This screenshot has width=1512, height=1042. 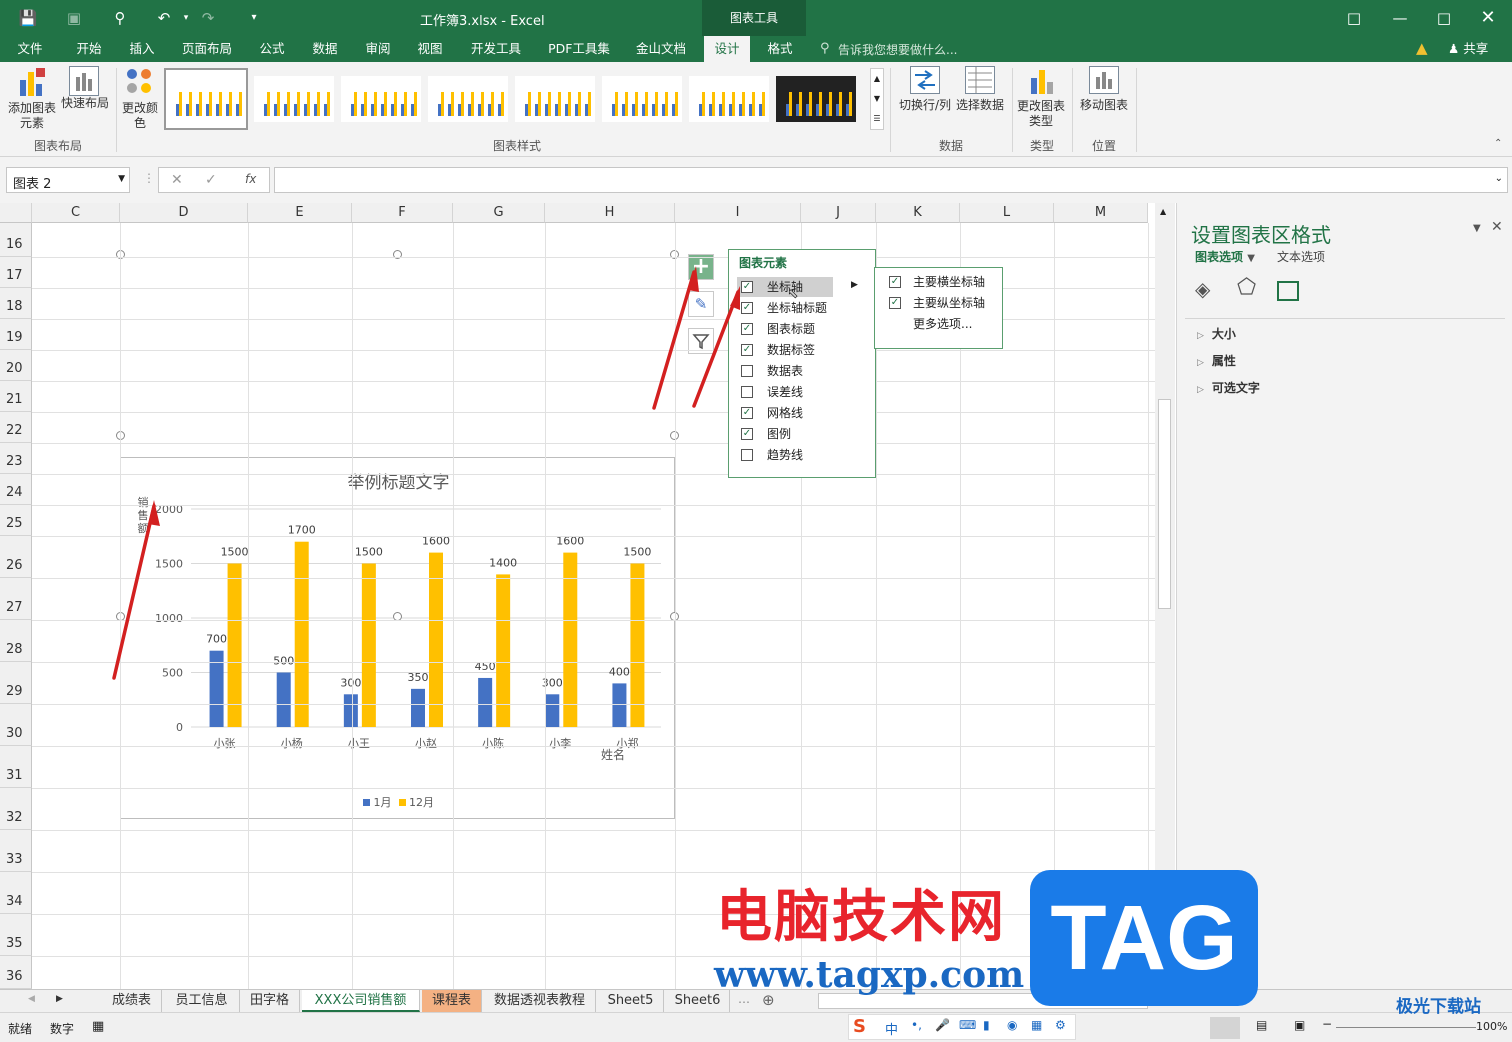 What do you see at coordinates (967, 1025) in the screenshot?
I see `ime-keyboard-icon: ⌨` at bounding box center [967, 1025].